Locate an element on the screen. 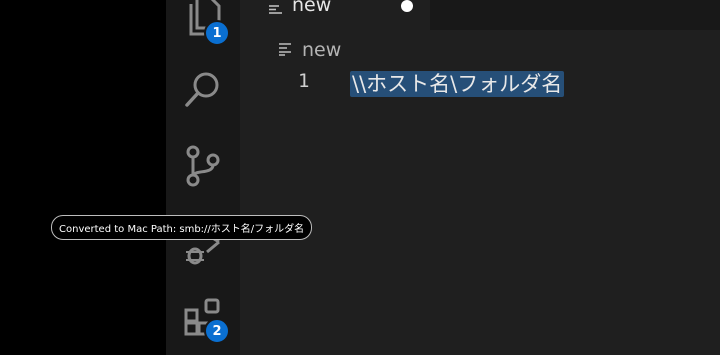 The width and height of the screenshot is (720, 355). breadcrumb: new is located at coordinates (309, 50).